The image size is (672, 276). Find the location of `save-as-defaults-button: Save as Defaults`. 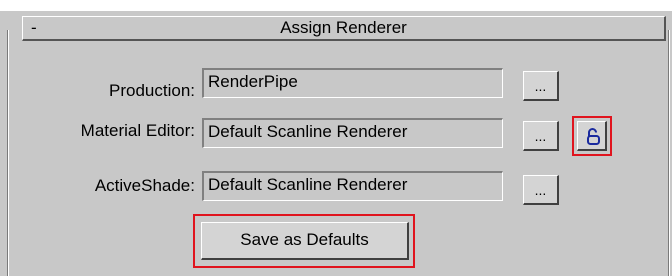

save-as-defaults-button: Save as Defaults is located at coordinates (305, 241).